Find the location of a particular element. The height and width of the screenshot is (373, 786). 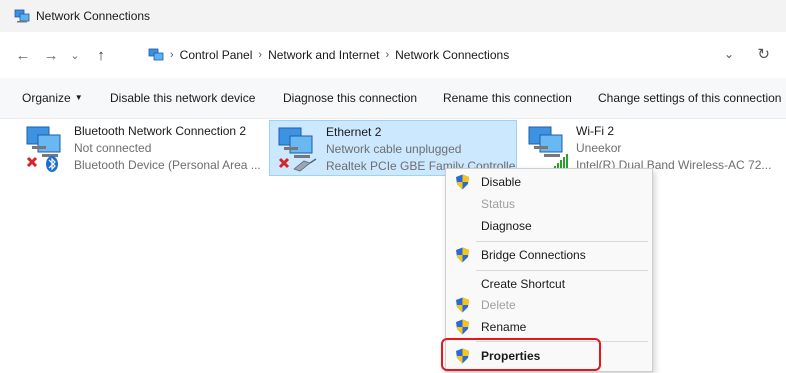

connection-name: Bluetooth Network Connection 2 is located at coordinates (160, 131).